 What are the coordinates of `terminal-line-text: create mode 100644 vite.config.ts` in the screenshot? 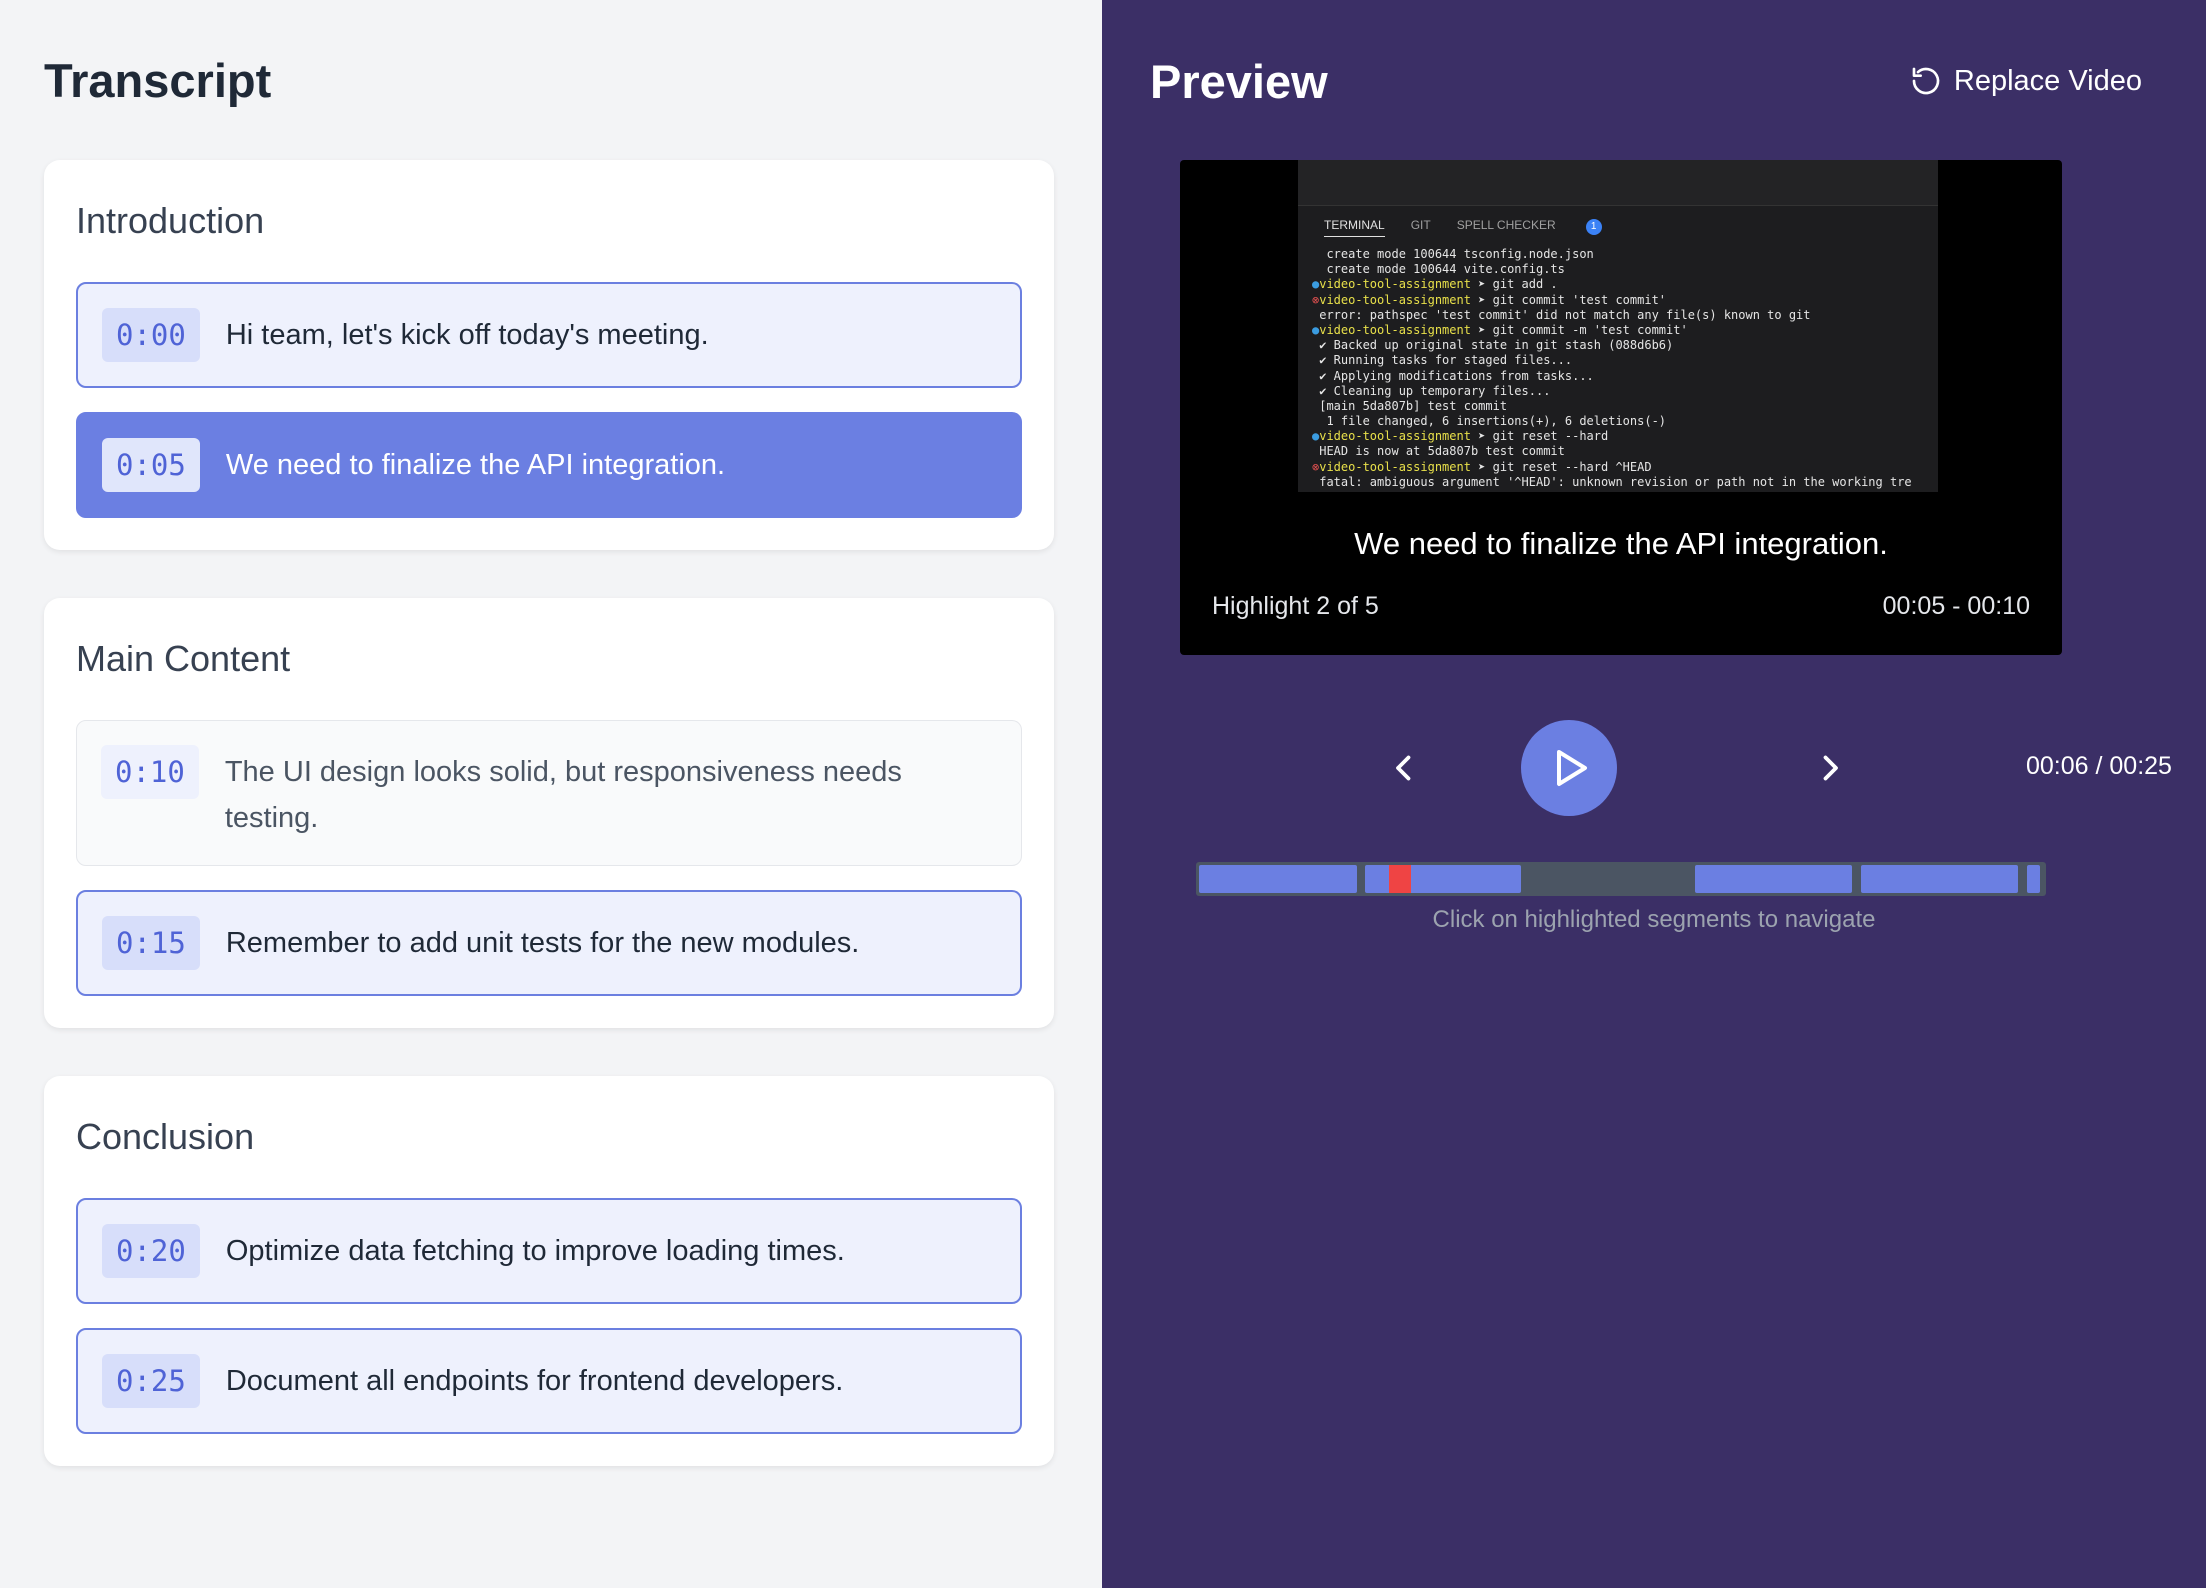 It's located at (1442, 269).